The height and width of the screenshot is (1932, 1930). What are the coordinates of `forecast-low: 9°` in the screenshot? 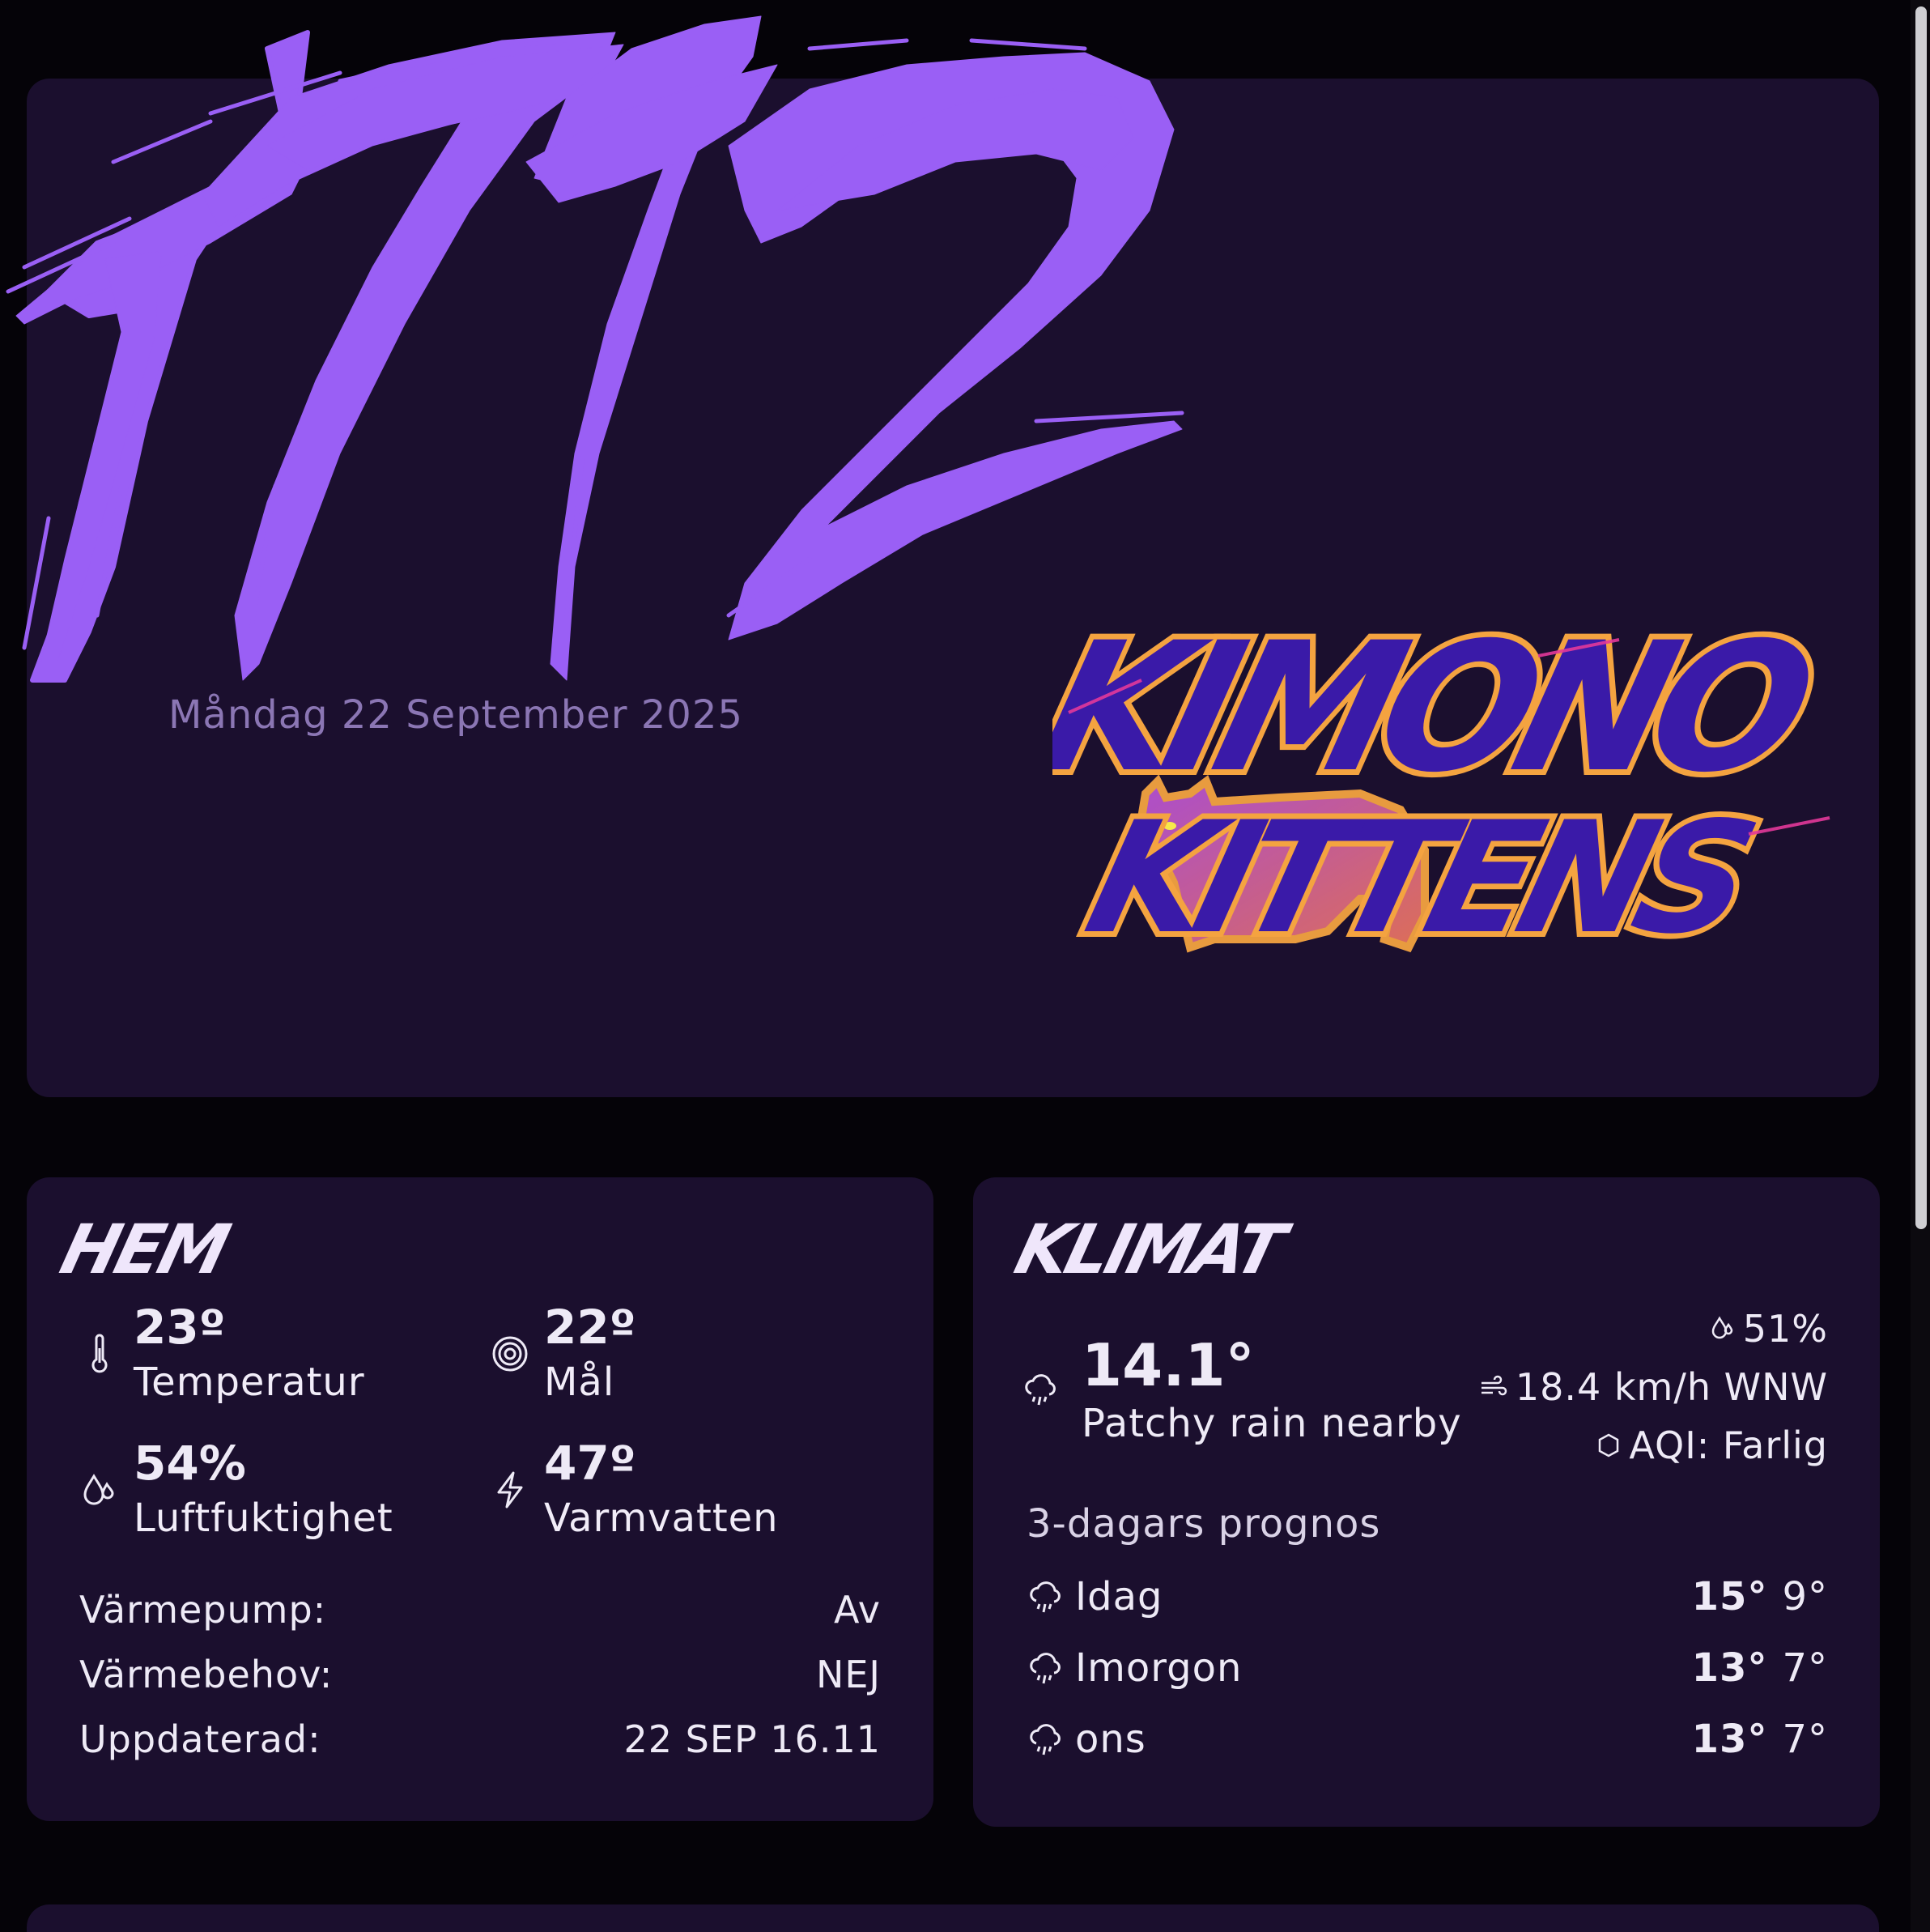 It's located at (1805, 1596).